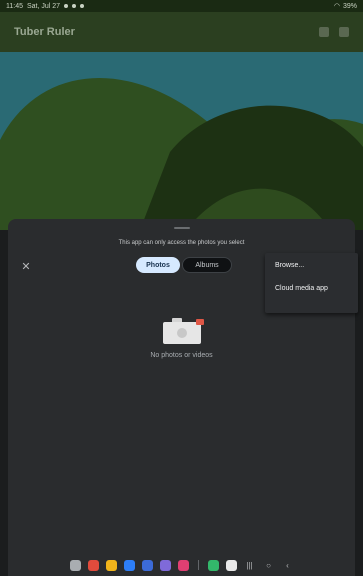  What do you see at coordinates (250, 565) in the screenshot?
I see `recent-apps-icon: |||` at bounding box center [250, 565].